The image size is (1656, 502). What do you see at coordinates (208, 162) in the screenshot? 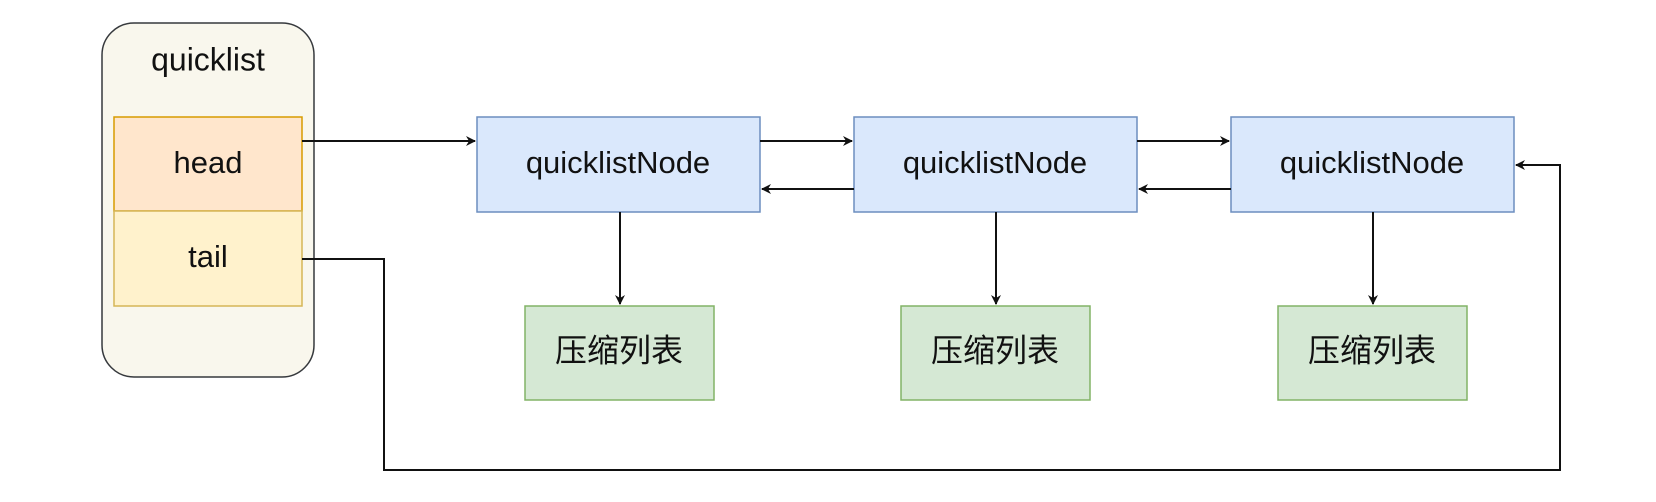
I see `head-field-label: head` at bounding box center [208, 162].